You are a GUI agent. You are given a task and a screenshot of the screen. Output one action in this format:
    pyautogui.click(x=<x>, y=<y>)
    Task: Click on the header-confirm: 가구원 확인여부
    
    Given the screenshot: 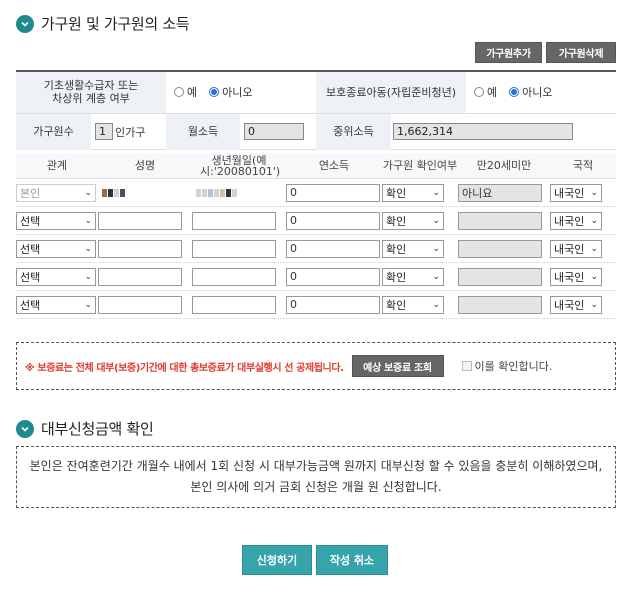 What is the action you would take?
    pyautogui.click(x=420, y=165)
    